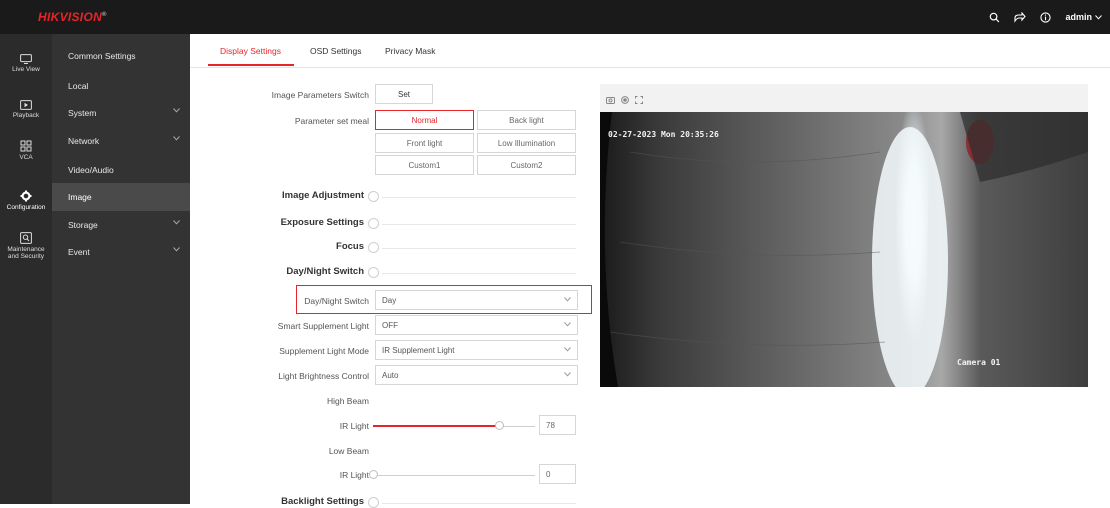 The width and height of the screenshot is (1110, 508). Describe the element at coordinates (26, 120) in the screenshot. I see `rail-item-playback: Playback` at that location.